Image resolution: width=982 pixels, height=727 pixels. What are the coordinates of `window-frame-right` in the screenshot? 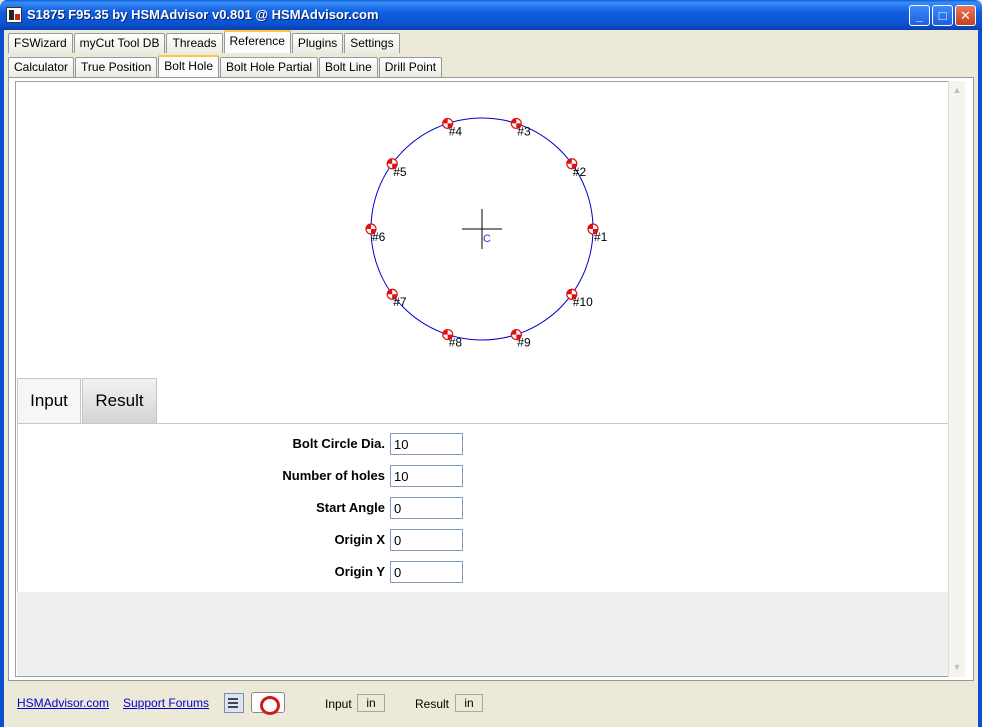 It's located at (980, 378).